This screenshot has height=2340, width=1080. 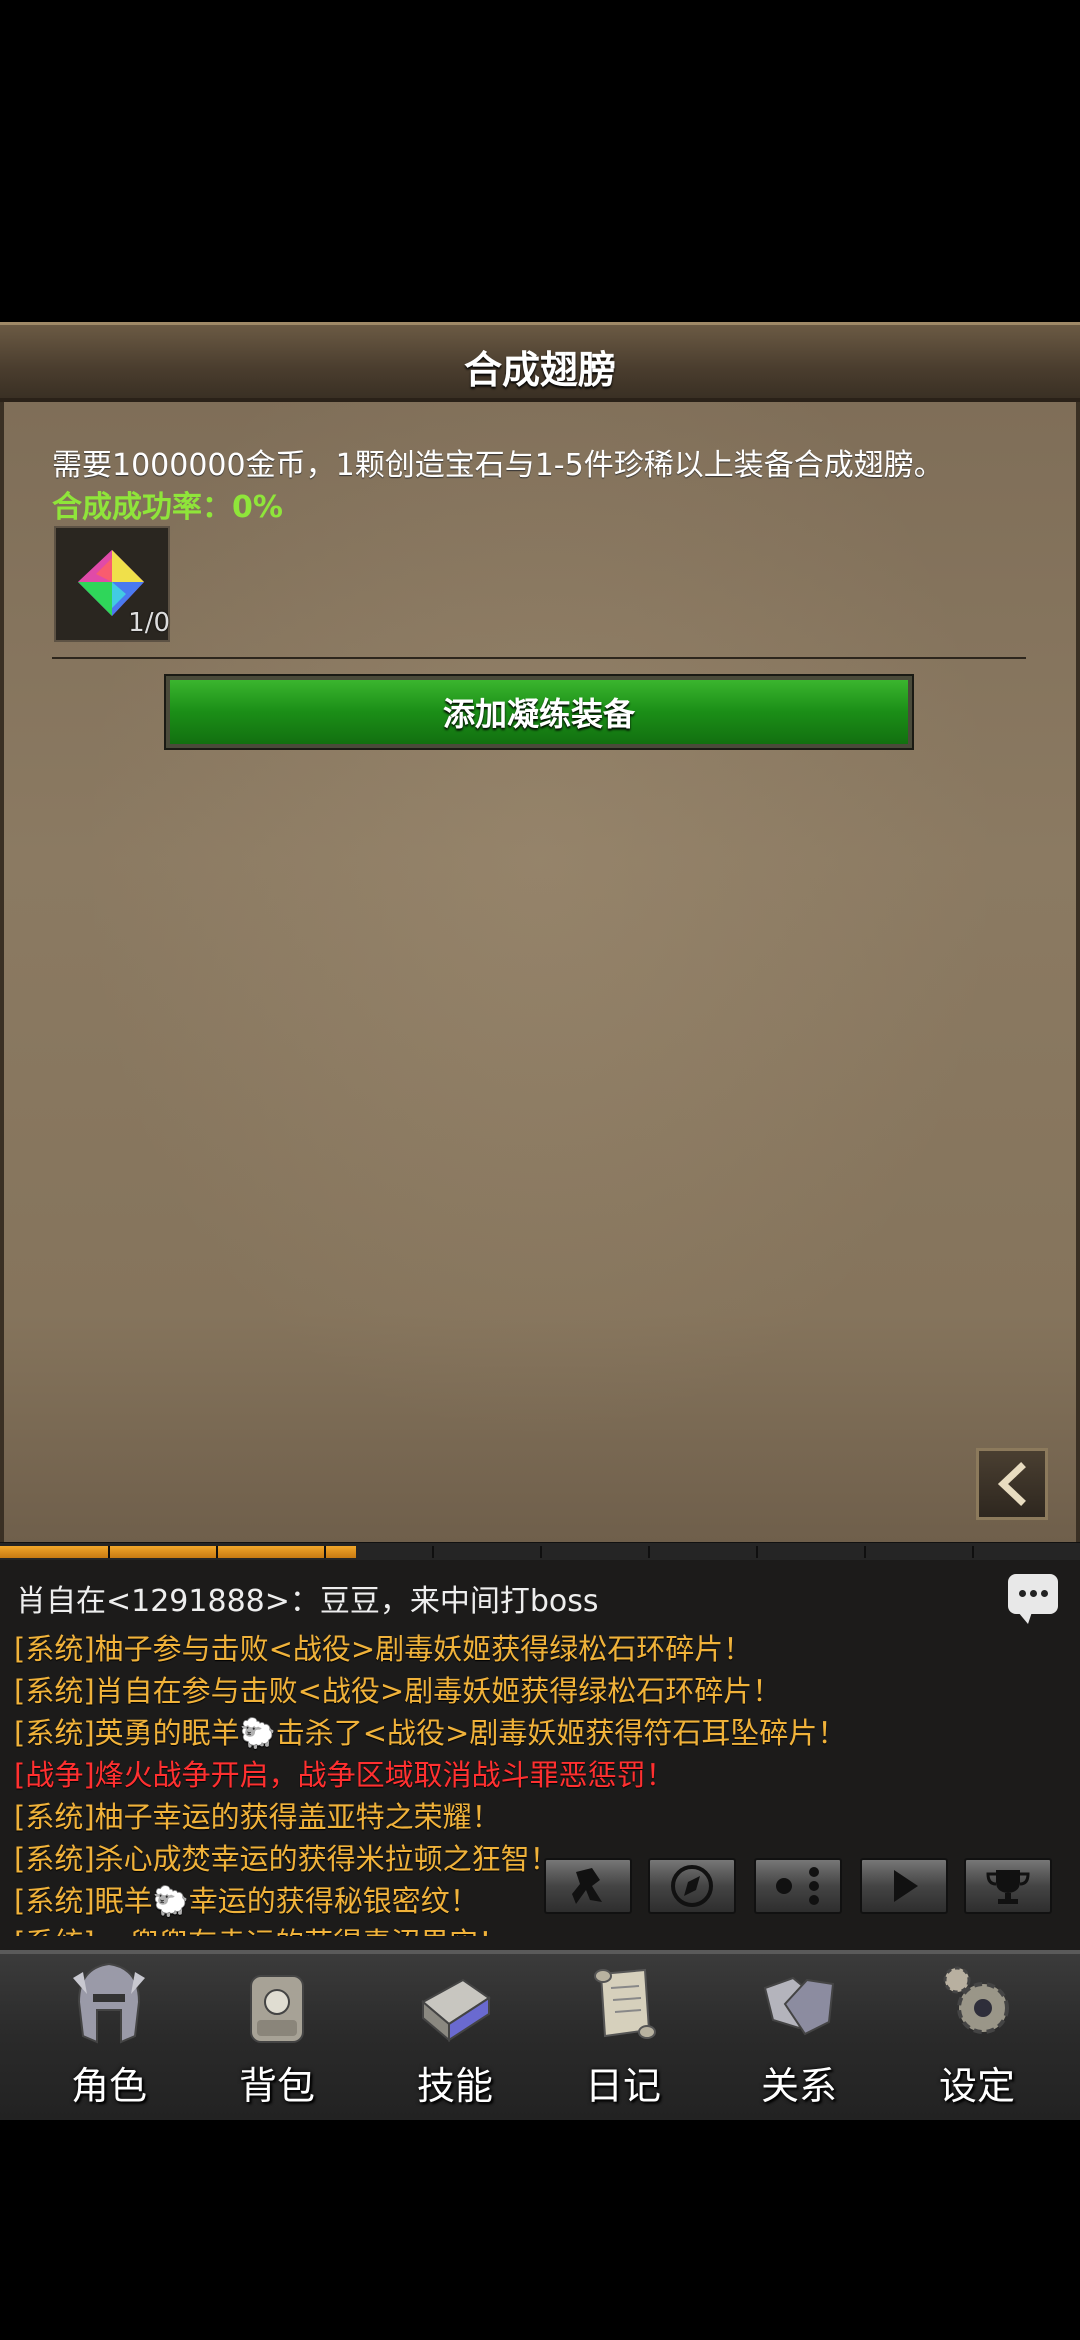 I want to click on gem-count: 1/0, so click(x=149, y=623).